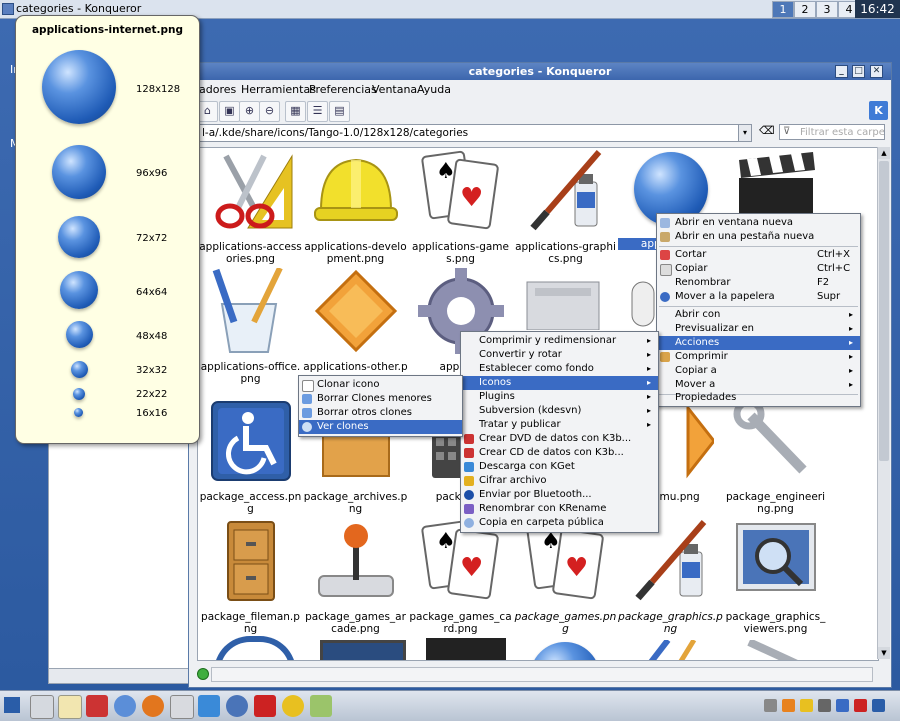 This screenshot has height=721, width=900. What do you see at coordinates (460, 253) in the screenshot?
I see `file-label: applications-games.png` at bounding box center [460, 253].